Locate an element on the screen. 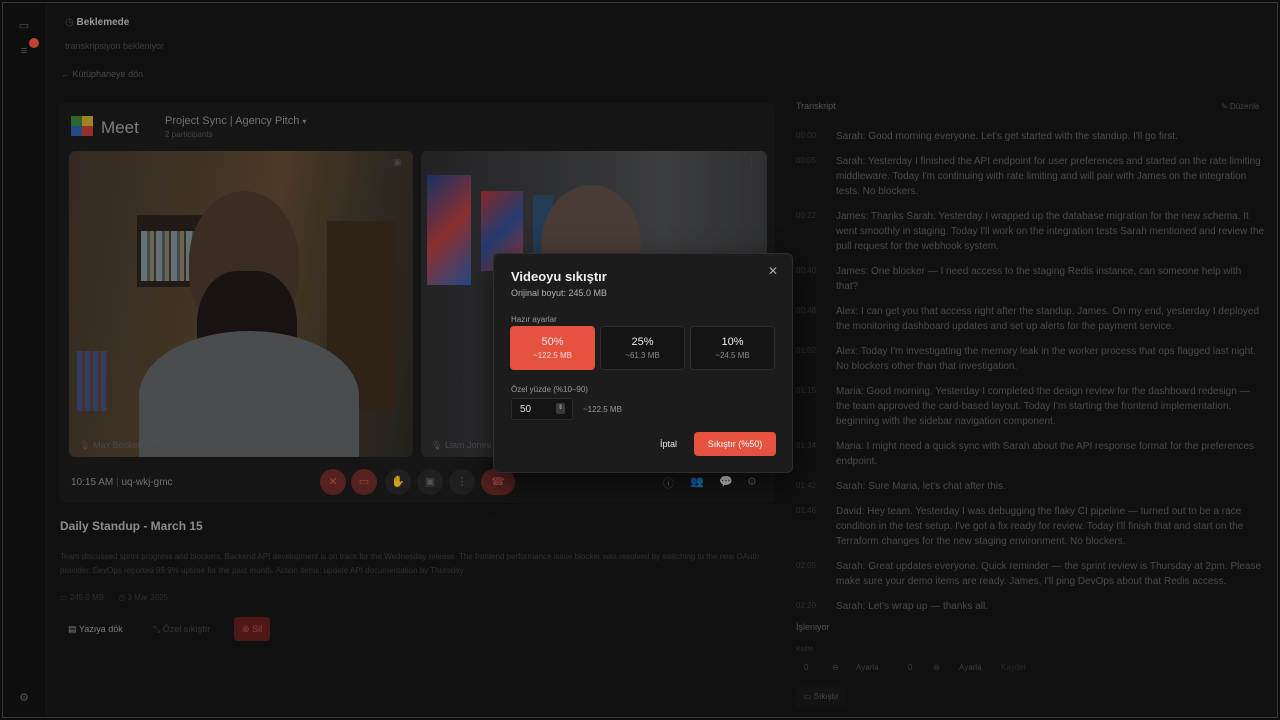 The image size is (1280, 720). preset-10-size: ~24.5 MB is located at coordinates (732, 355).